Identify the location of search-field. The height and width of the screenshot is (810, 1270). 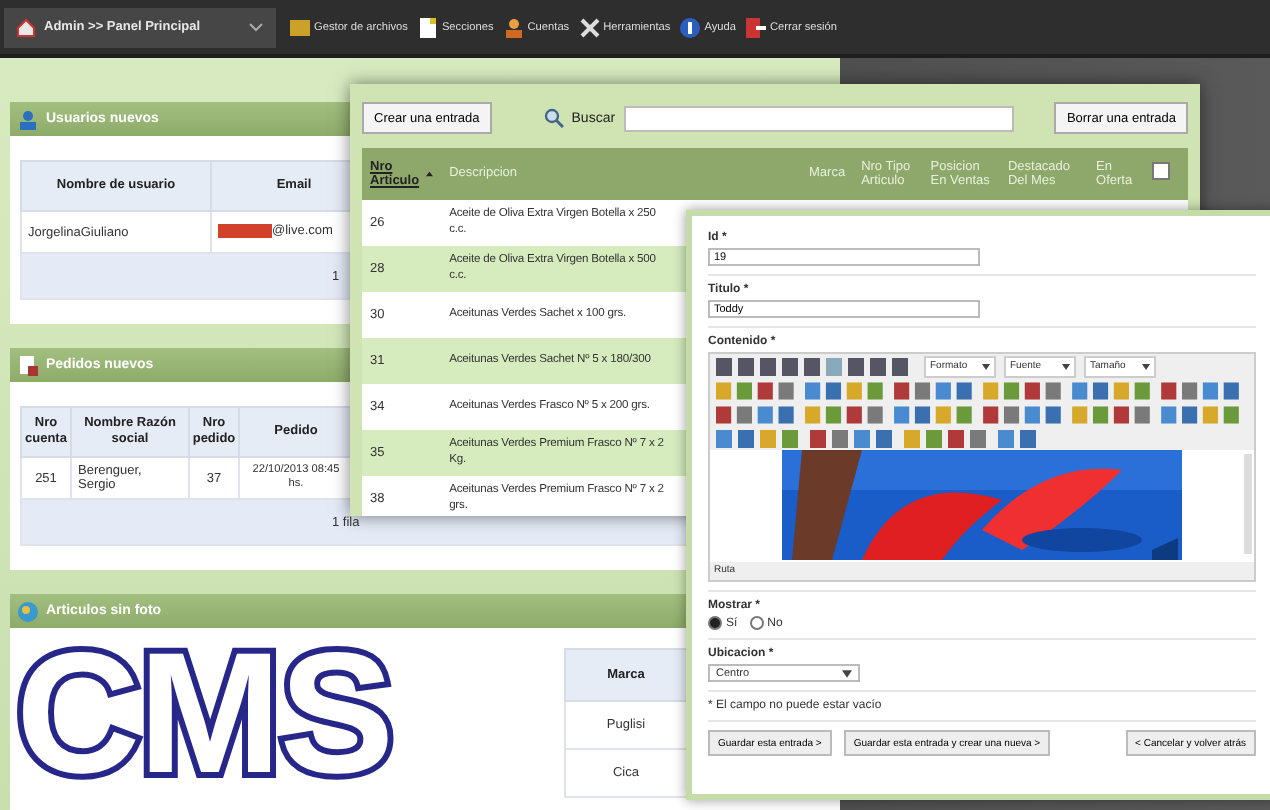
(818, 118).